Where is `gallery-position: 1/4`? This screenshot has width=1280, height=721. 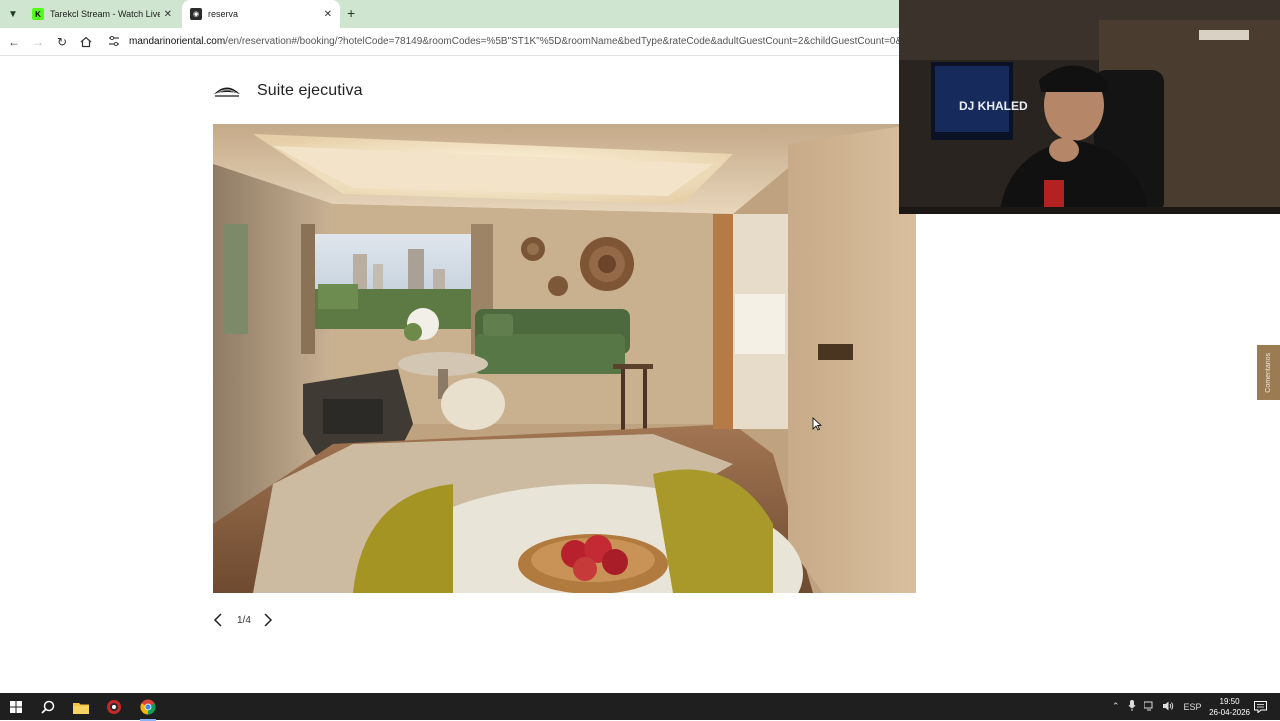 gallery-position: 1/4 is located at coordinates (244, 620).